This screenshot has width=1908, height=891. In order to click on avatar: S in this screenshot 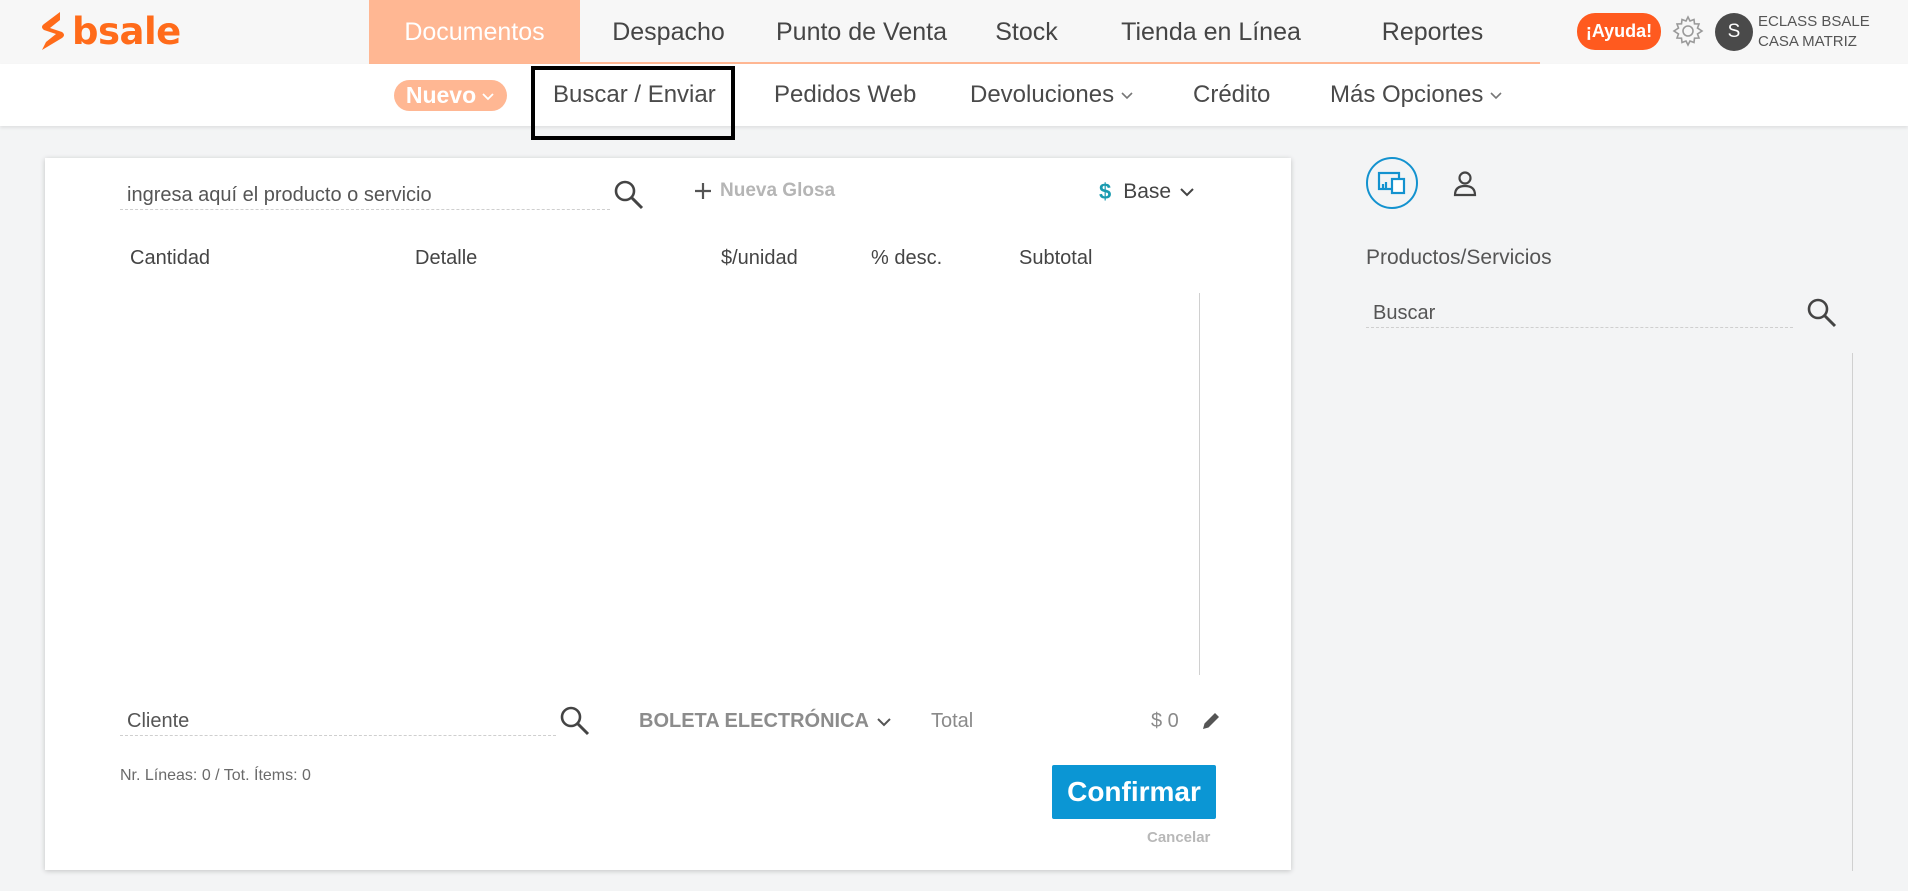, I will do `click(1734, 32)`.